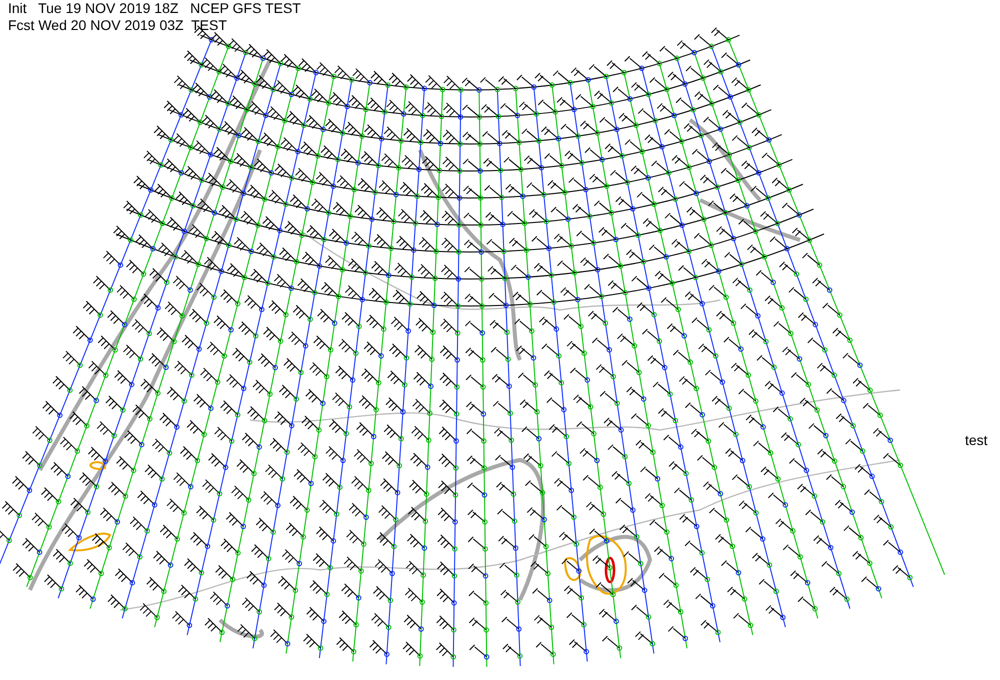 Image resolution: width=1000 pixels, height=680 pixels. Describe the element at coordinates (118, 25) in the screenshot. I see `forecast-time-label: Fcst Wed 20 NOV 2019 03Z TEST` at that location.